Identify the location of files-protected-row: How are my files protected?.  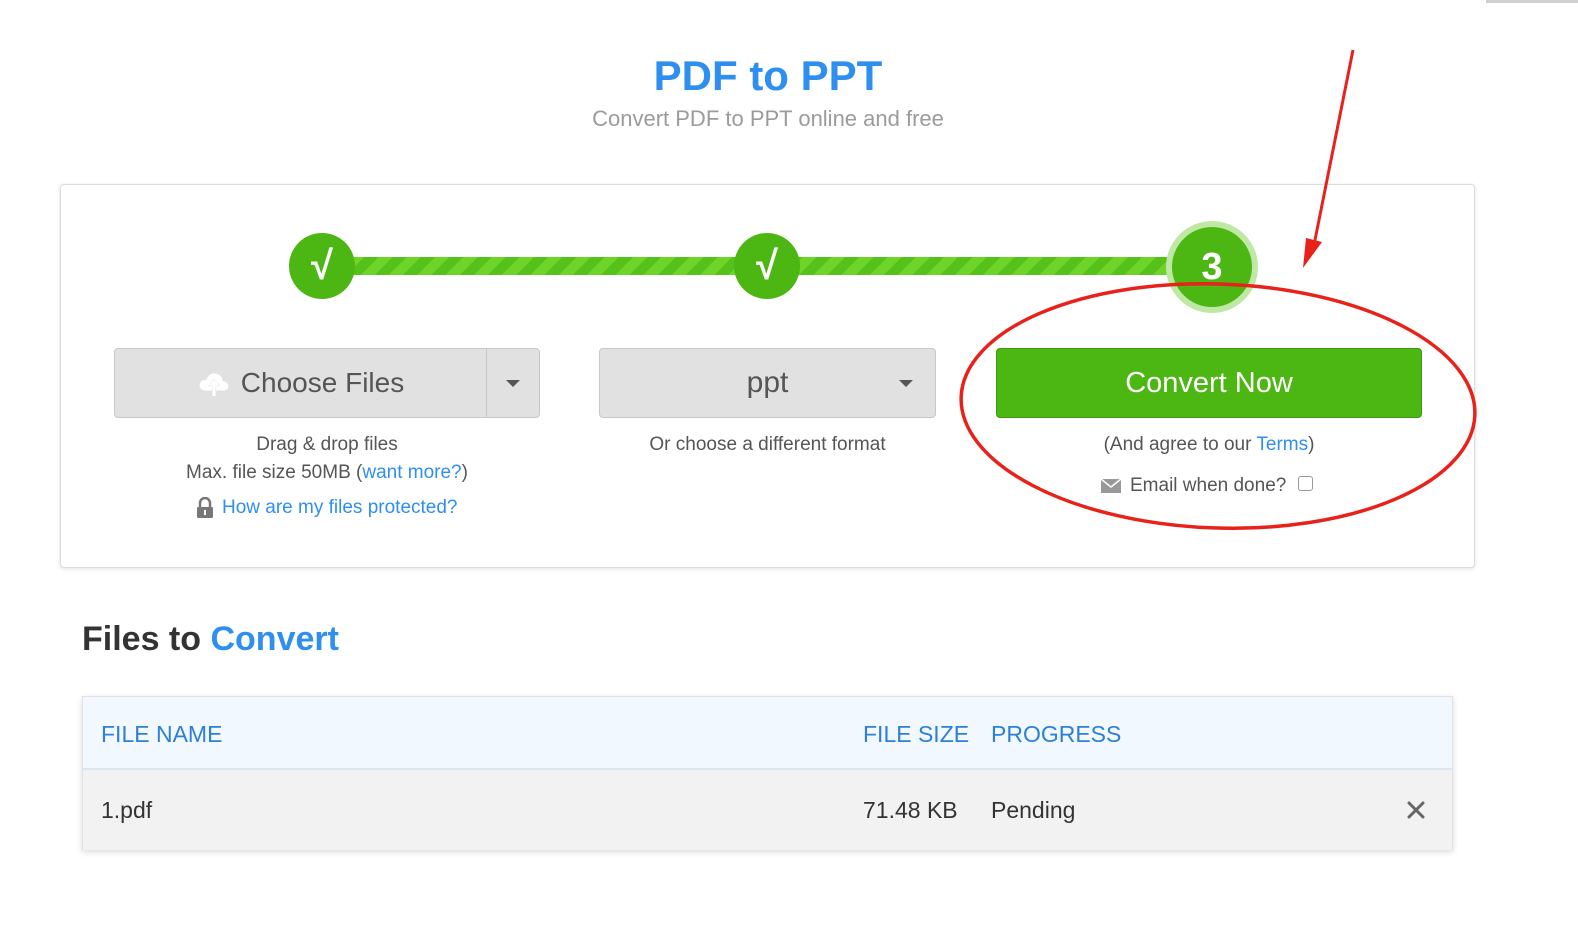
(327, 508).